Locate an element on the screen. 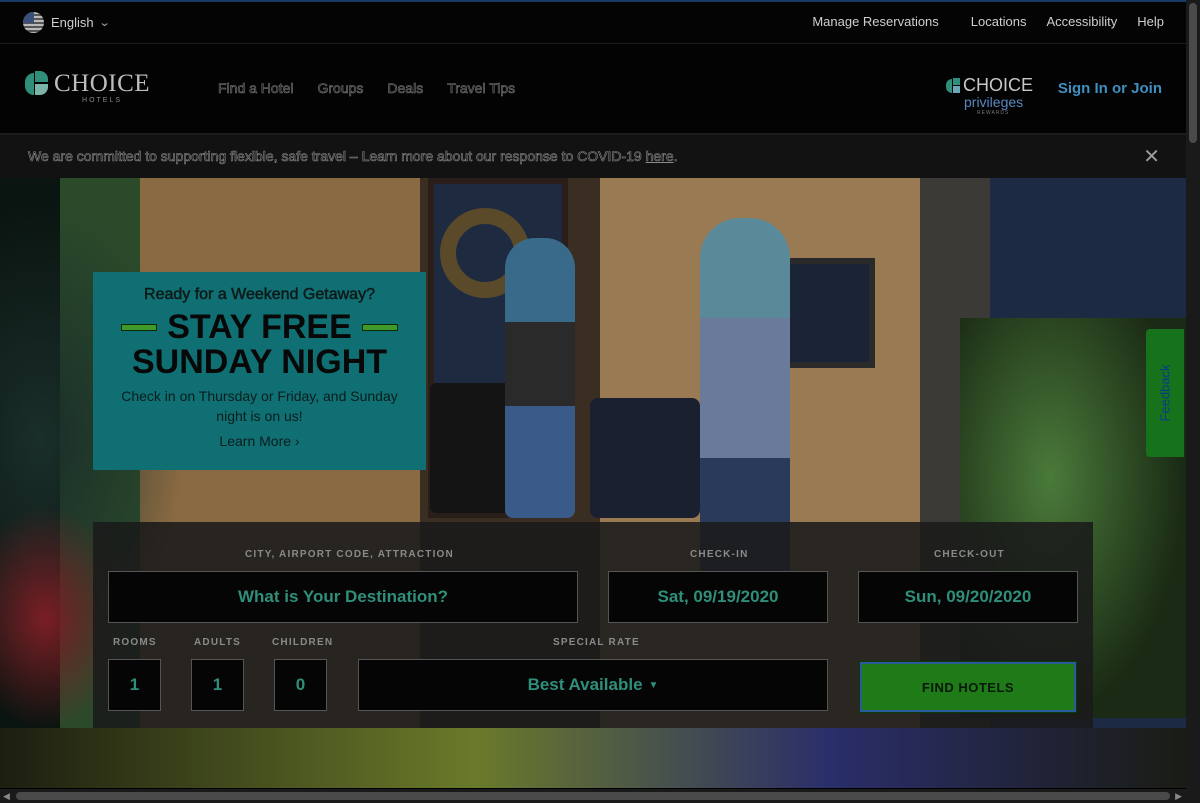 The image size is (1200, 803). locations-link: Locations is located at coordinates (999, 21).